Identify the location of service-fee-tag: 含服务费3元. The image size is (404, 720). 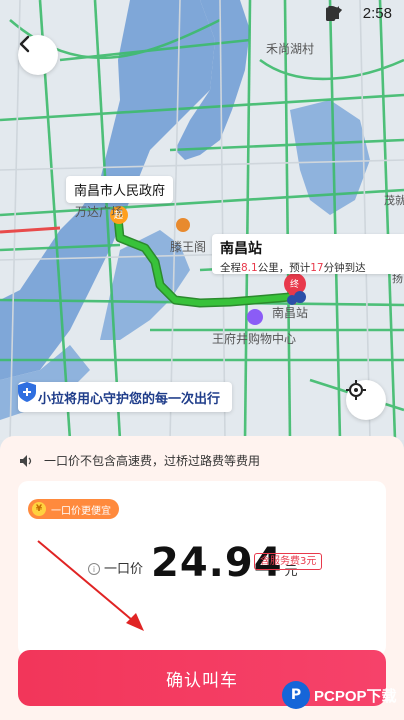
(288, 561).